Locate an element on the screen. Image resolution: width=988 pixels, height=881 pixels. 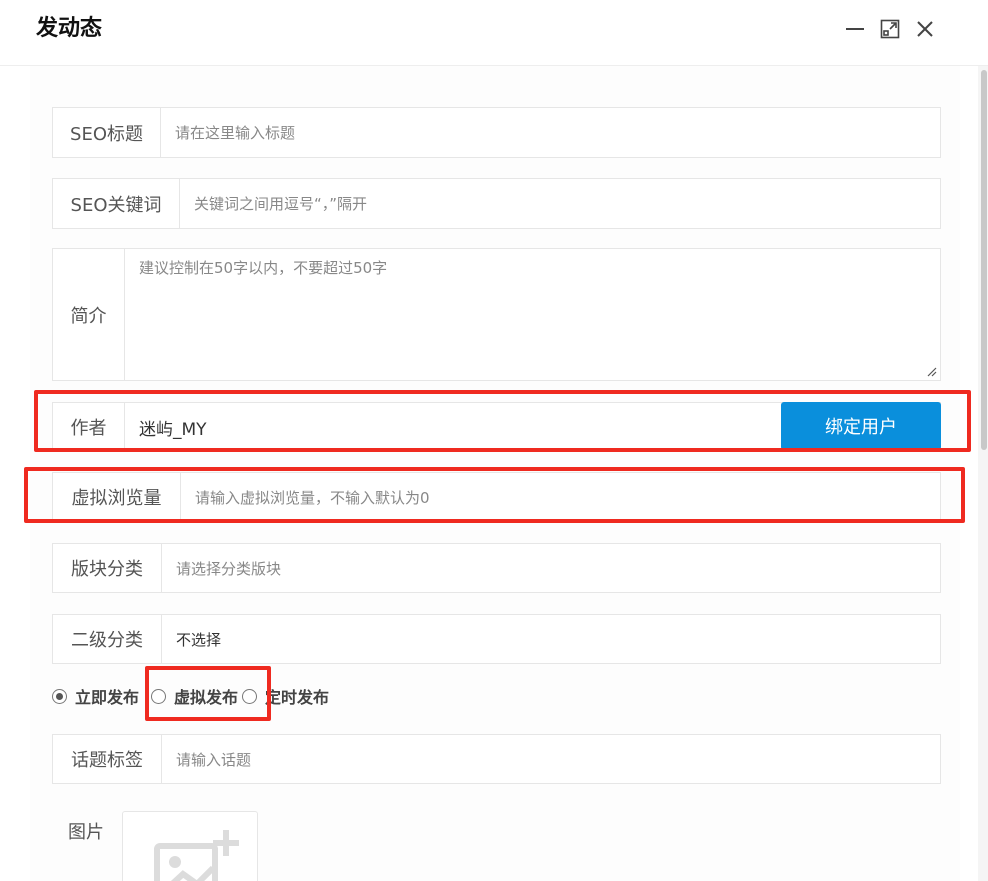
summary-row: 简介 建议控制在50字以内，不要超过50字 is located at coordinates (496, 314).